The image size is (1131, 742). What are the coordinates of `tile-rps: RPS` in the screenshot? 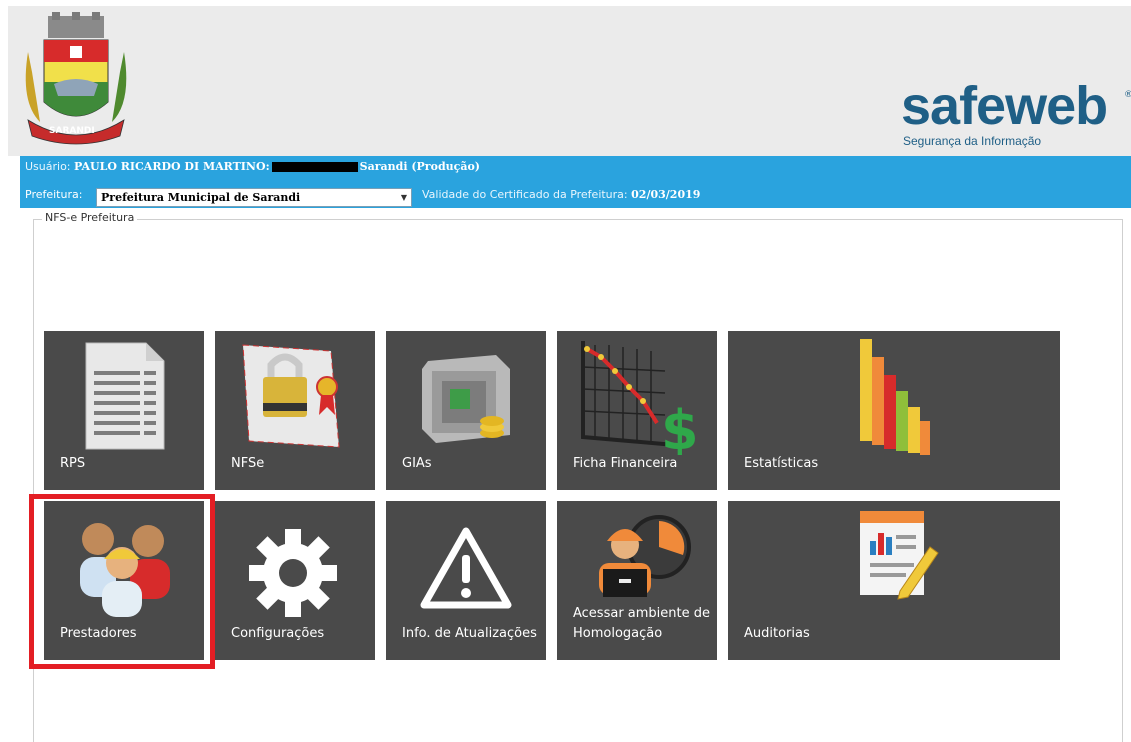 It's located at (124, 410).